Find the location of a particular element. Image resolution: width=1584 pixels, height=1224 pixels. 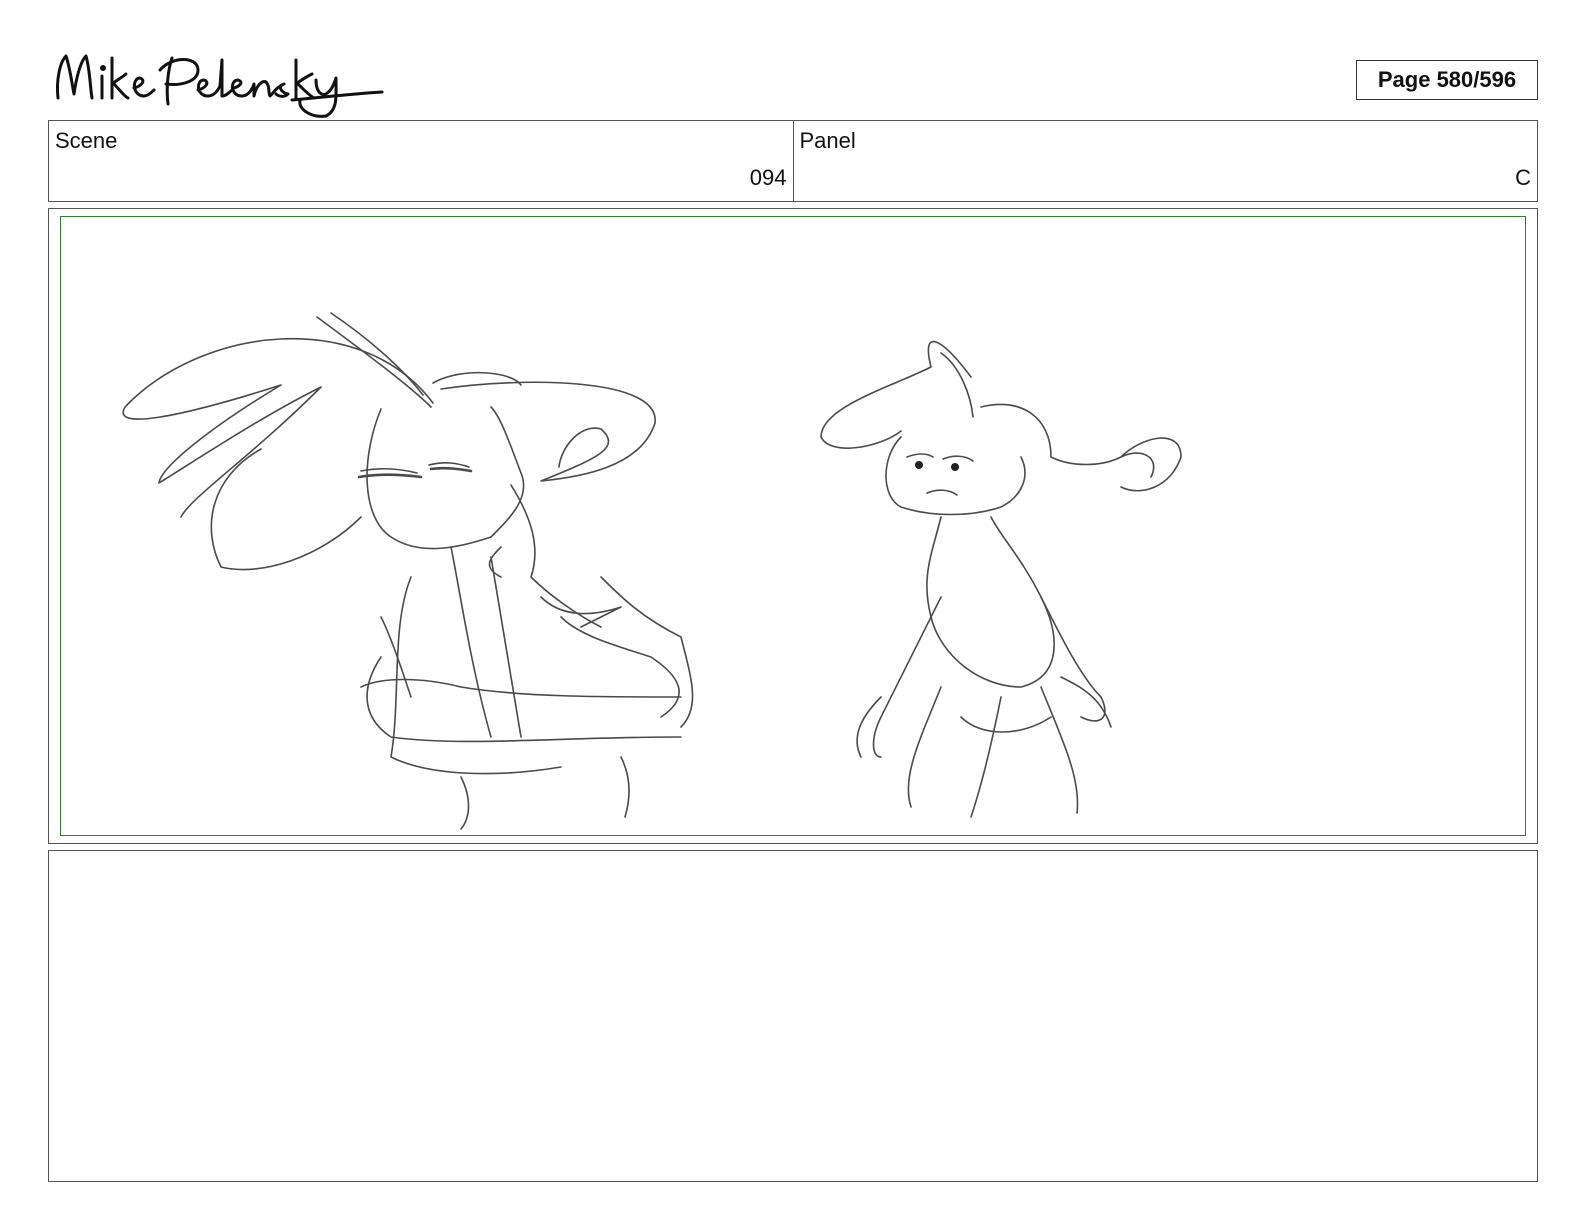

panel-value: C is located at coordinates (1523, 177).